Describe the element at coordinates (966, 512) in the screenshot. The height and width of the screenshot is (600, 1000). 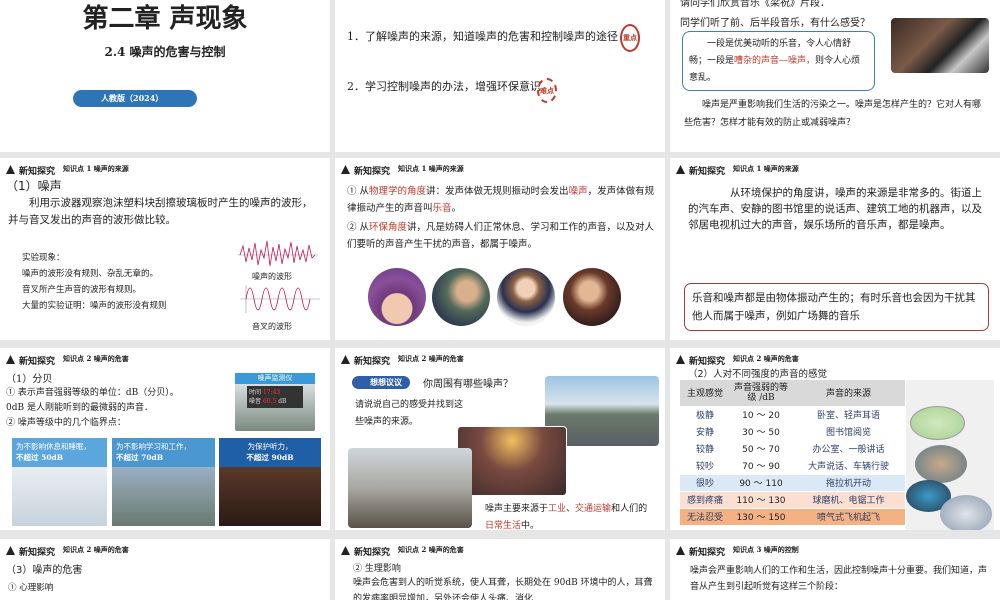
I see `jet-airplane-photo` at that location.